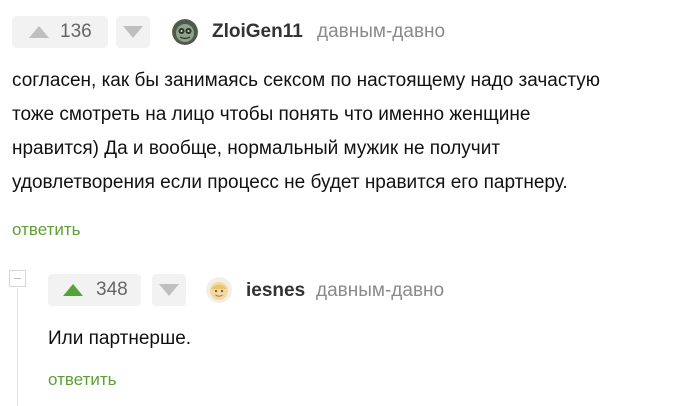 This screenshot has height=406, width=700. Describe the element at coordinates (76, 31) in the screenshot. I see `rating-count: 136` at that location.